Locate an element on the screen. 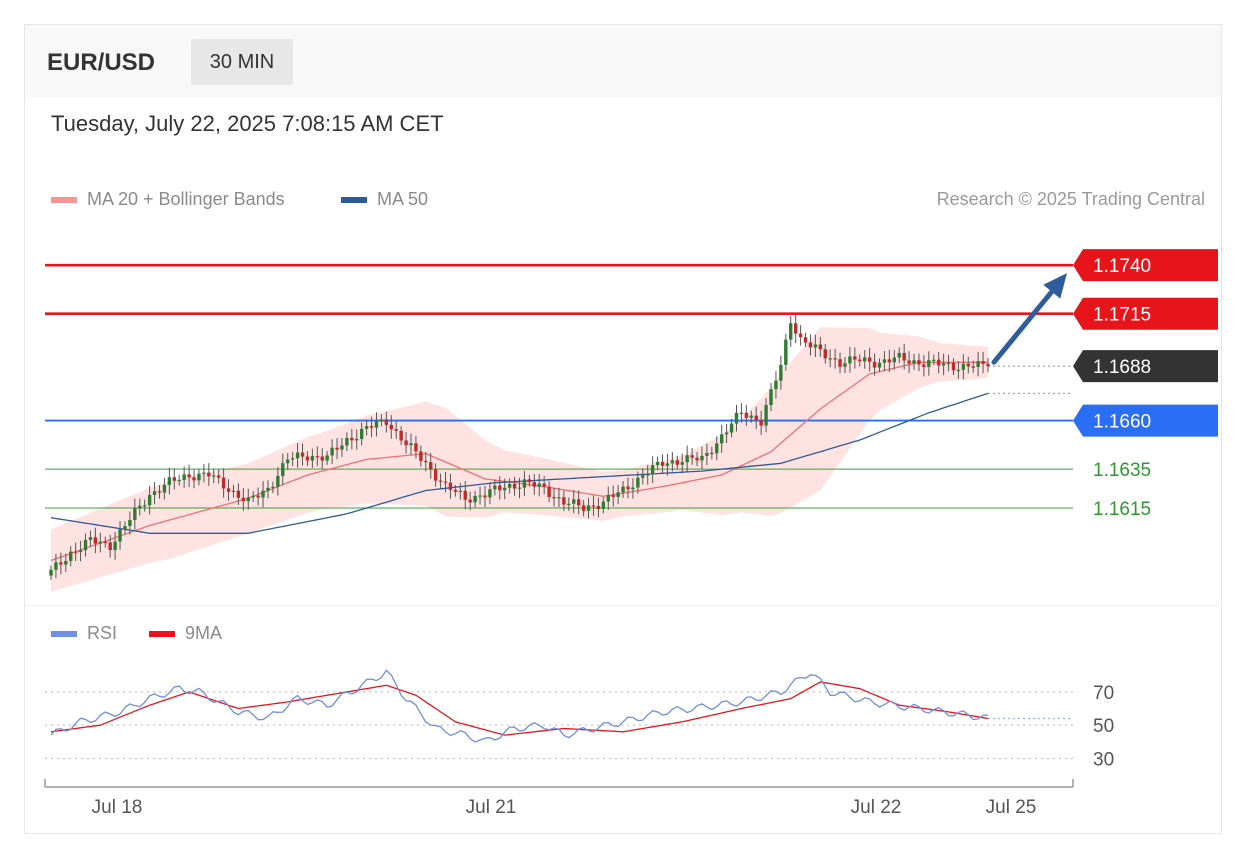 The image size is (1252, 858). time-axis: Jul 18 Jul 21 Jul 22 Jul 25 is located at coordinates (559, 798).